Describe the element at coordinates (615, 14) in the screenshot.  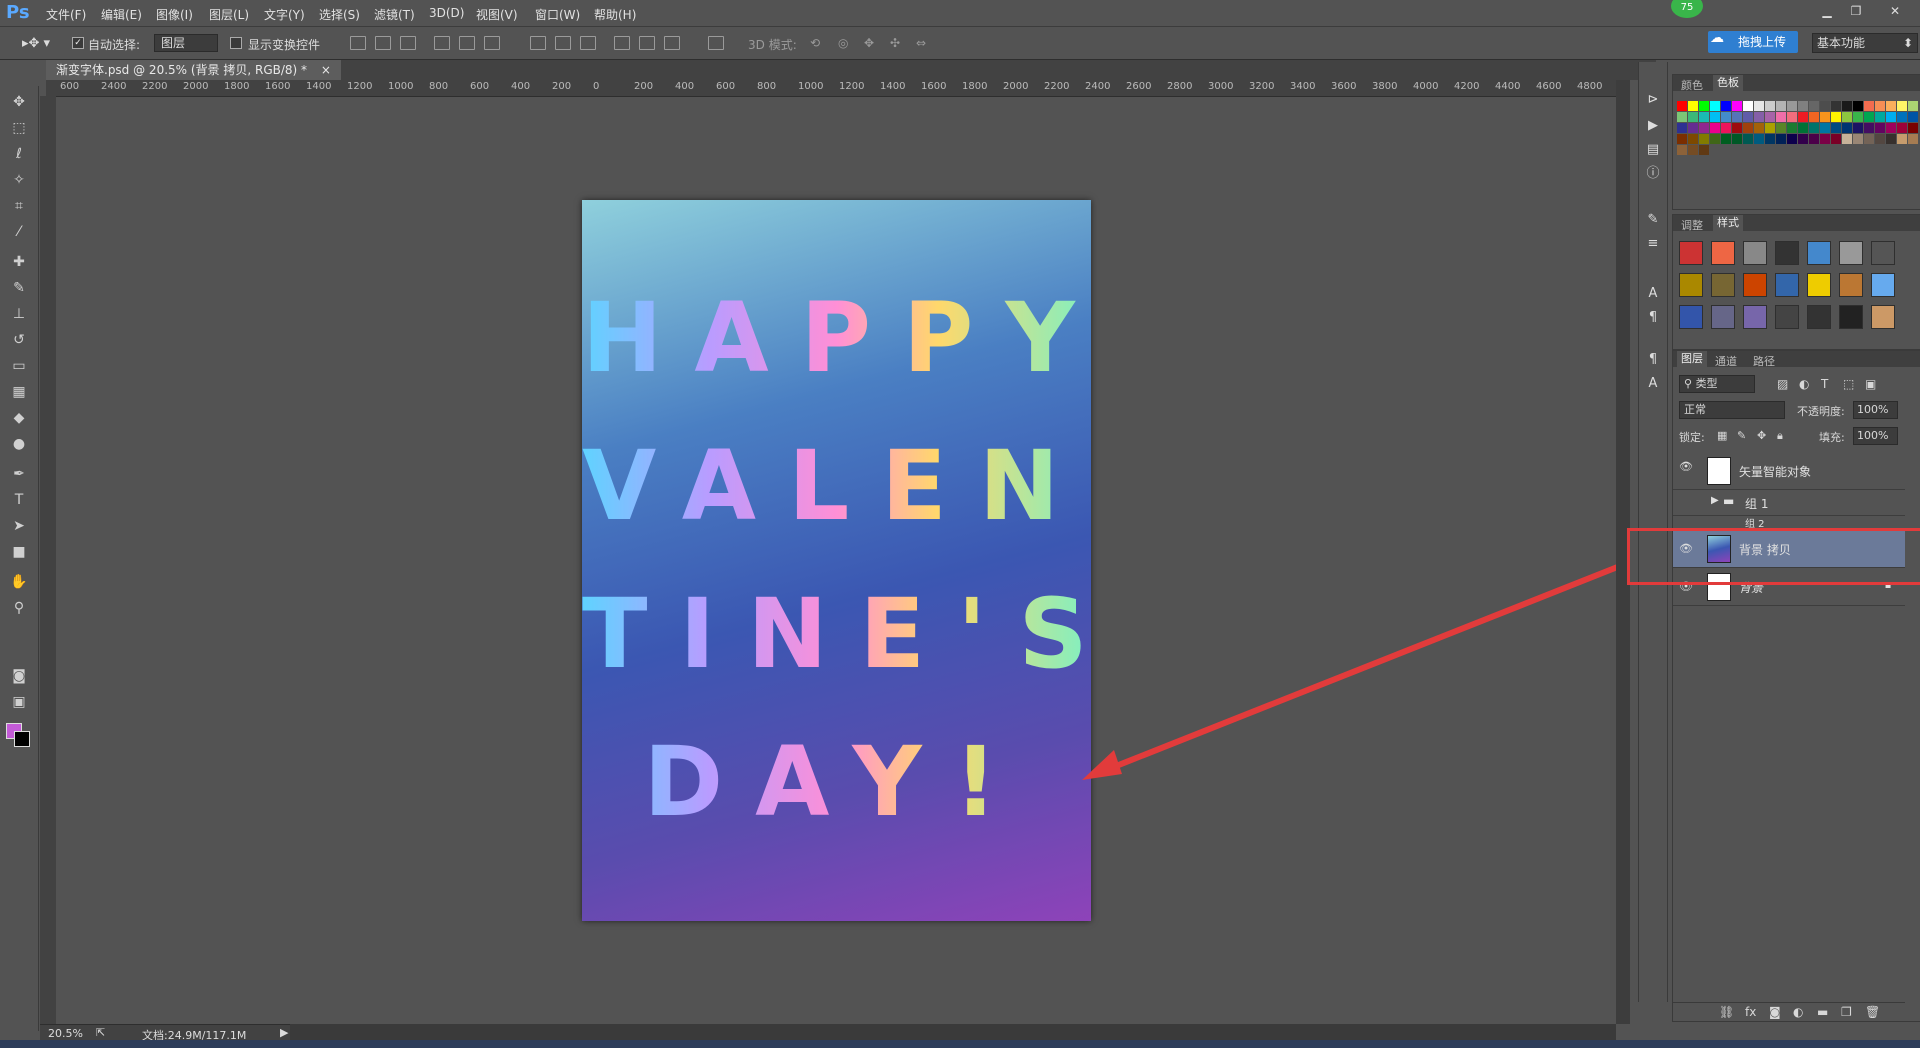
I see `menu-help: 帮助(H)` at that location.